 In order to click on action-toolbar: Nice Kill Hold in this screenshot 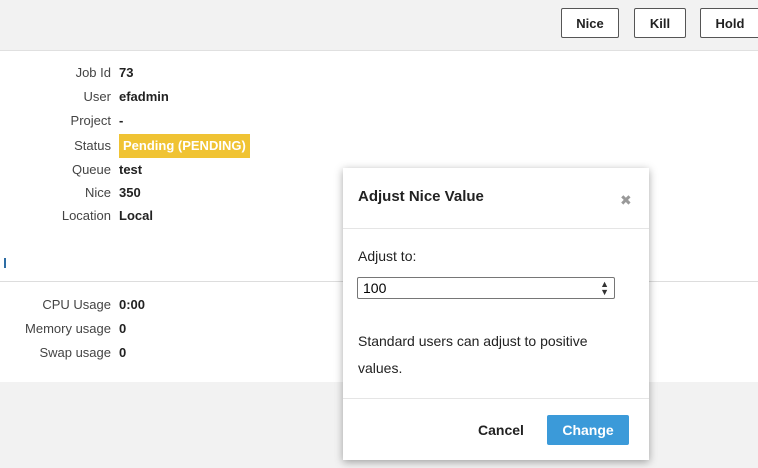, I will do `click(379, 25)`.